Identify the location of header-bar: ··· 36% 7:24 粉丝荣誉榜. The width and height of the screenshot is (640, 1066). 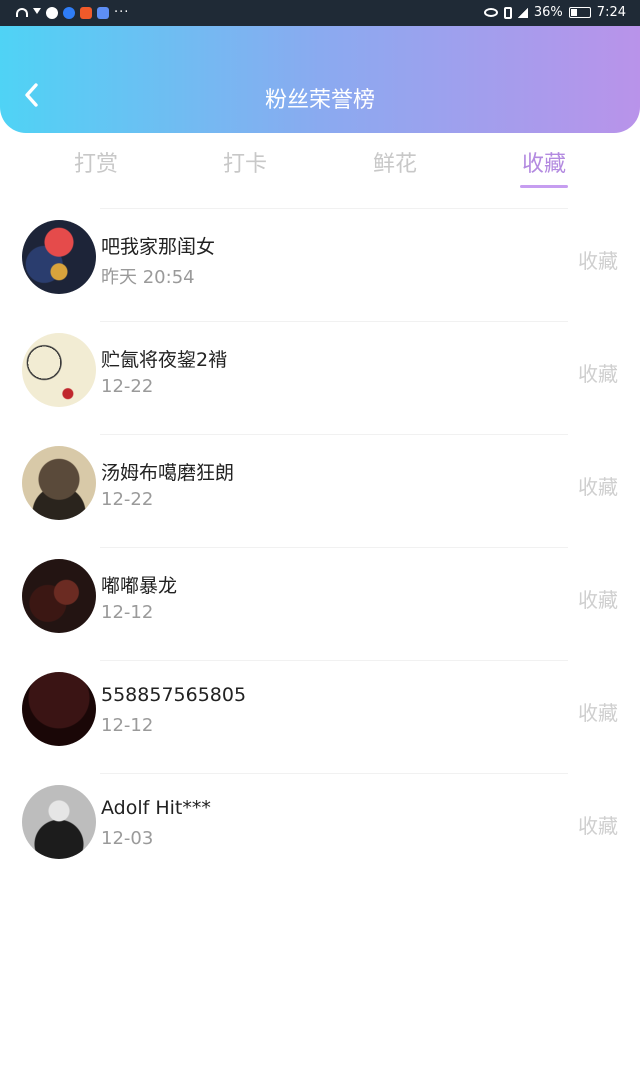
(320, 66).